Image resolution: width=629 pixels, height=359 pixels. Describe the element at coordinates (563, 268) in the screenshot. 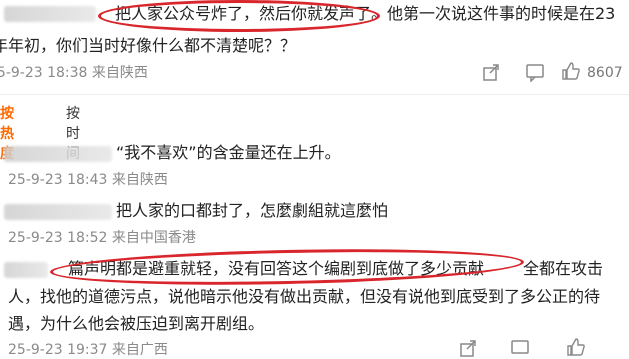

I see `reply-text-line1-rest: 全都在攻击` at that location.